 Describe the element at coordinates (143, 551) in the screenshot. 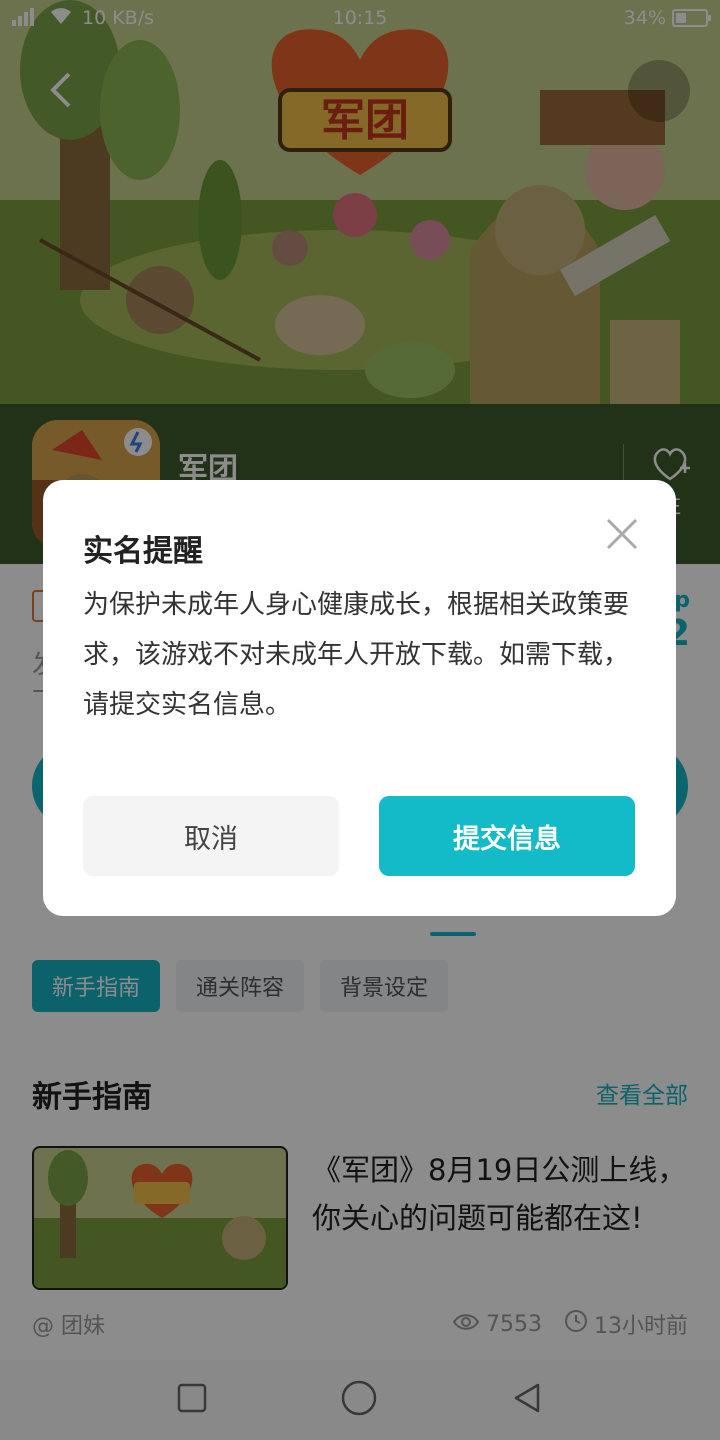

I see `dialog-title: 实名提醒` at that location.